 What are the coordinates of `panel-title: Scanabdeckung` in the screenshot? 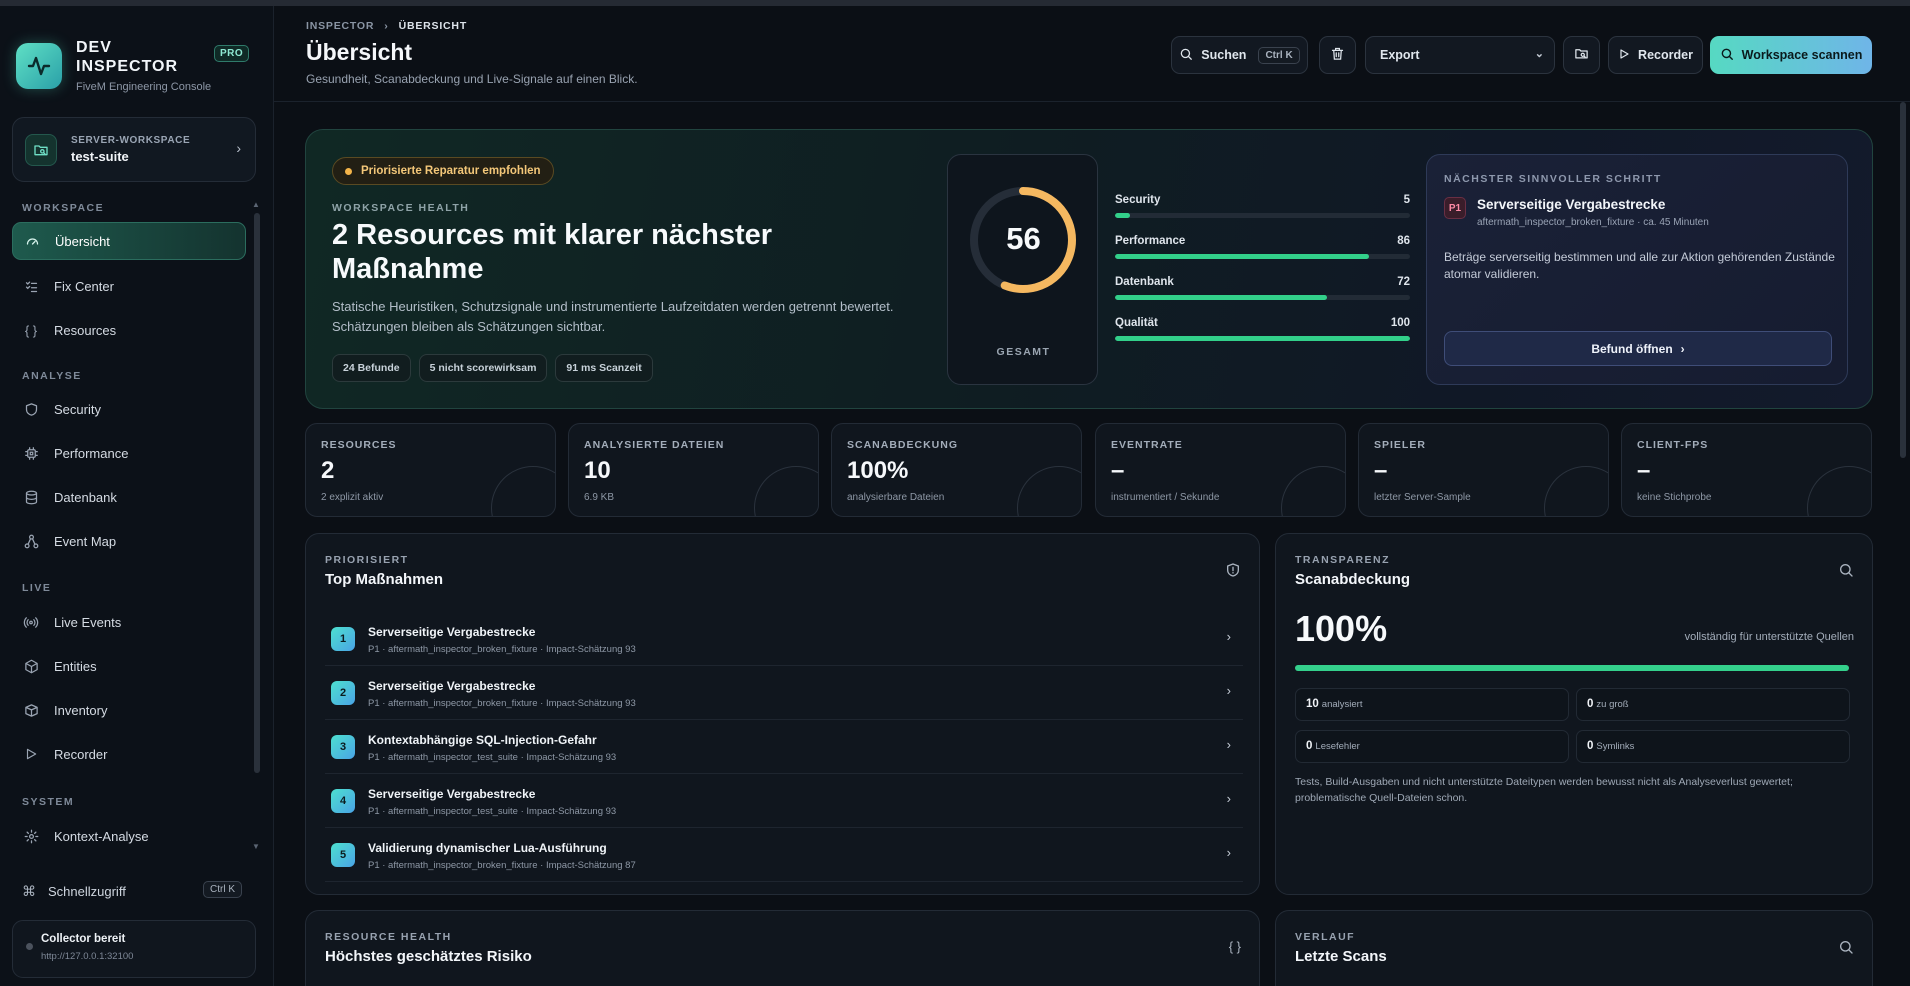 It's located at (1353, 579).